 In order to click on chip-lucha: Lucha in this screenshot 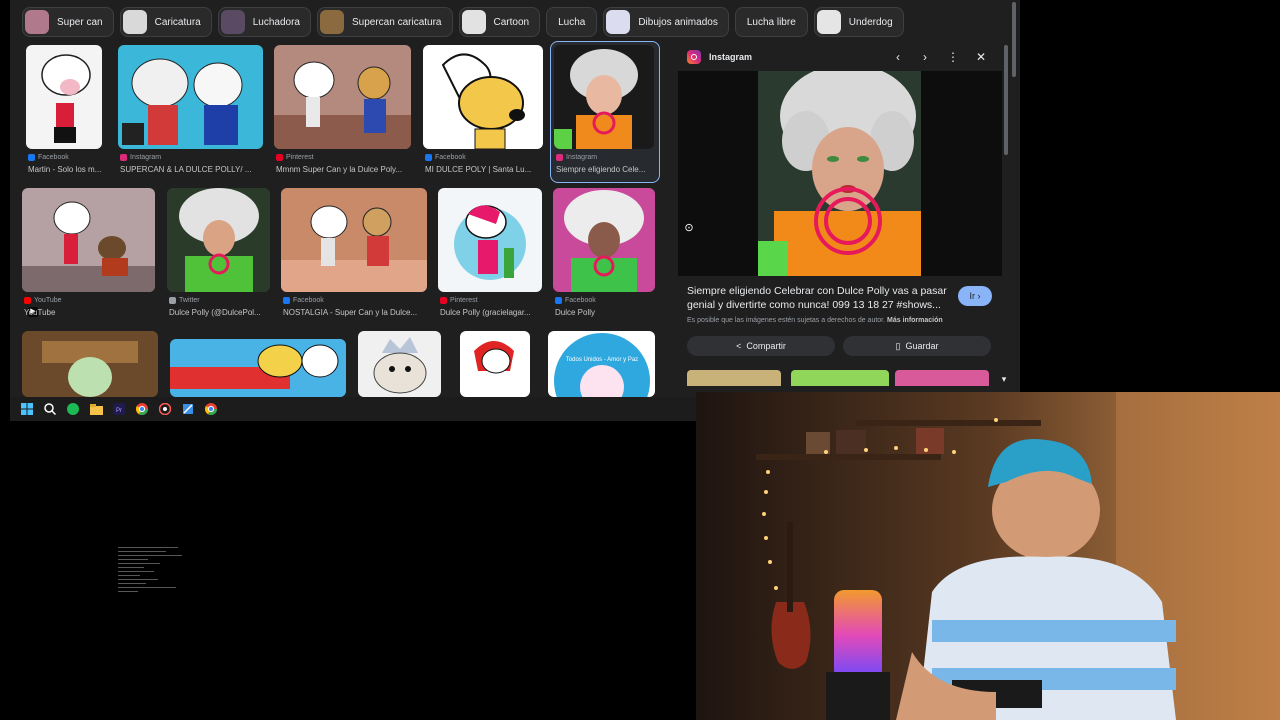, I will do `click(572, 22)`.